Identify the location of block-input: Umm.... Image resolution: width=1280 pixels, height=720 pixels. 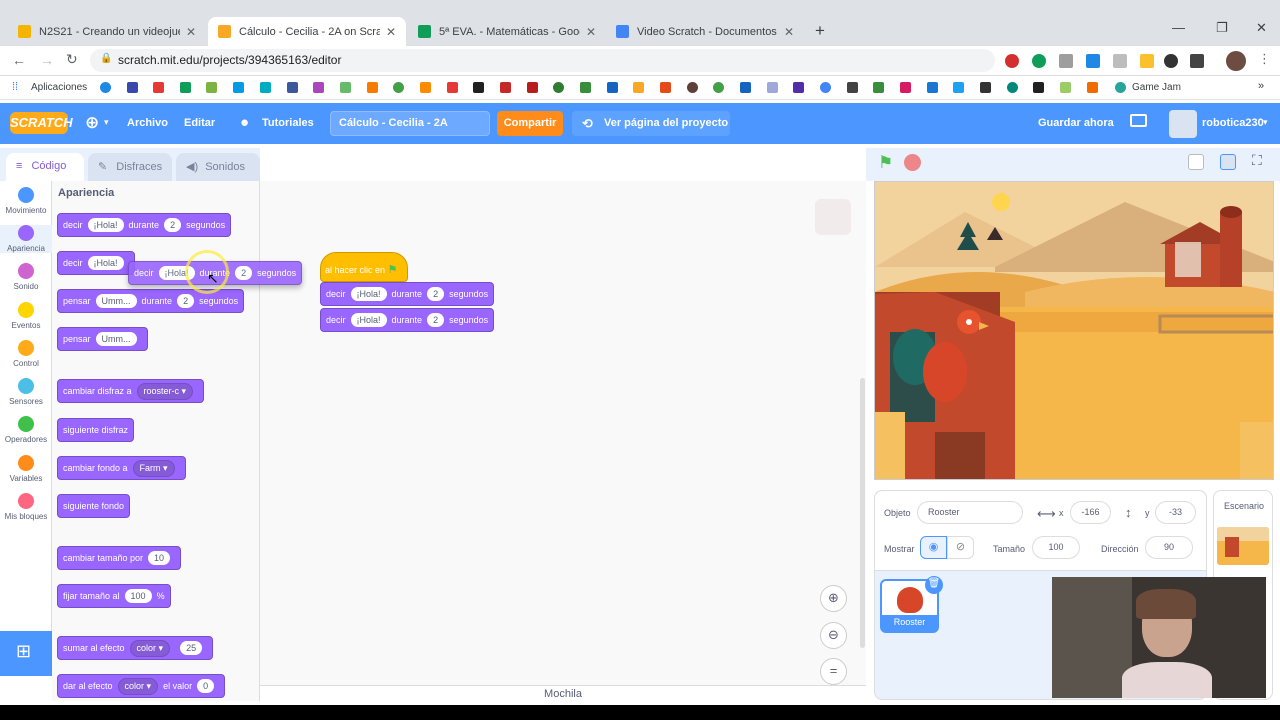
(116, 339).